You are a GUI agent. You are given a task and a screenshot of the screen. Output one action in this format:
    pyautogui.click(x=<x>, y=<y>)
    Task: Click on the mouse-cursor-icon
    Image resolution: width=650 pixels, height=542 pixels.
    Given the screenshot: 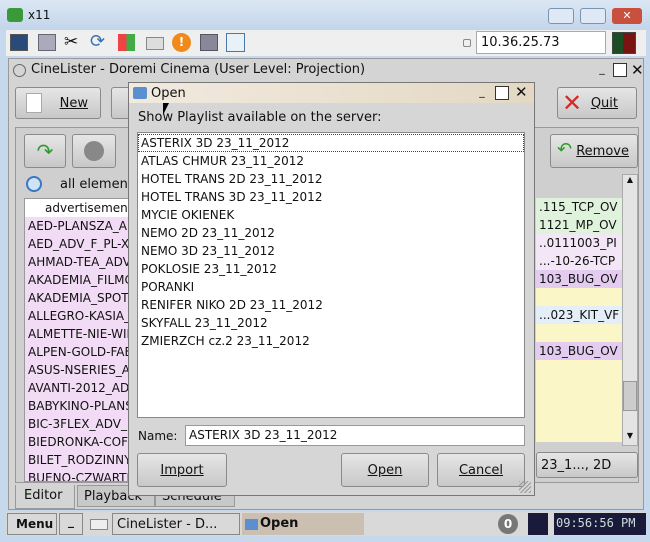 What is the action you would take?
    pyautogui.click(x=166, y=109)
    